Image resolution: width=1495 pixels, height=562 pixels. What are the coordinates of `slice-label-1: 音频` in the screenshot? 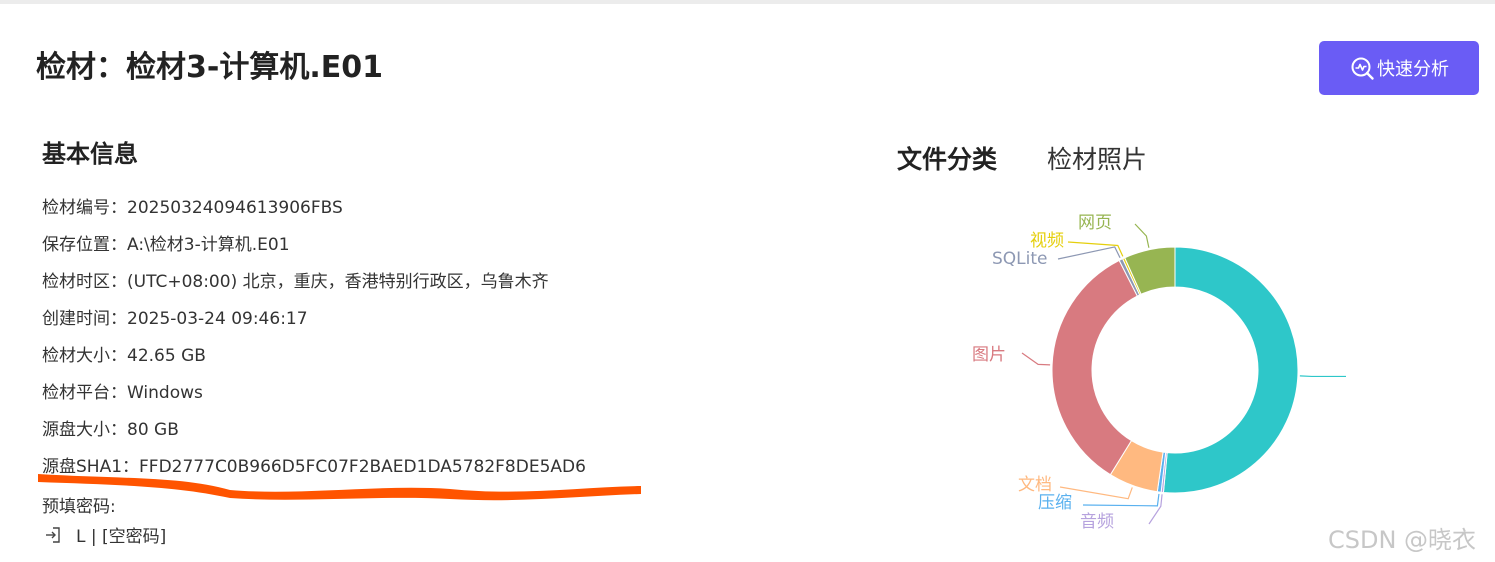 It's located at (1097, 522).